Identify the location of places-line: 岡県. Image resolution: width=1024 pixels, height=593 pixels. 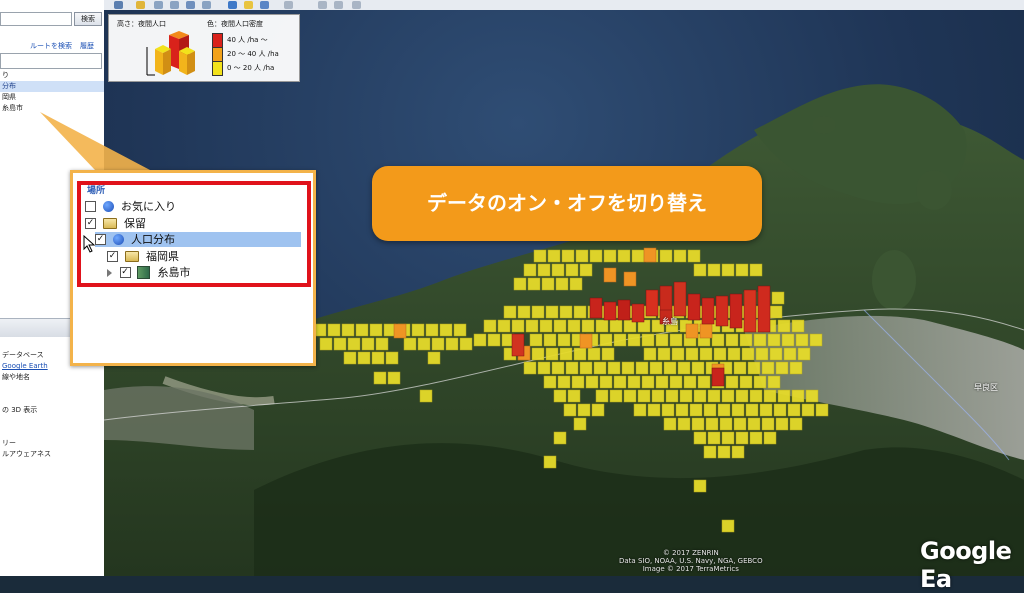
(52, 97).